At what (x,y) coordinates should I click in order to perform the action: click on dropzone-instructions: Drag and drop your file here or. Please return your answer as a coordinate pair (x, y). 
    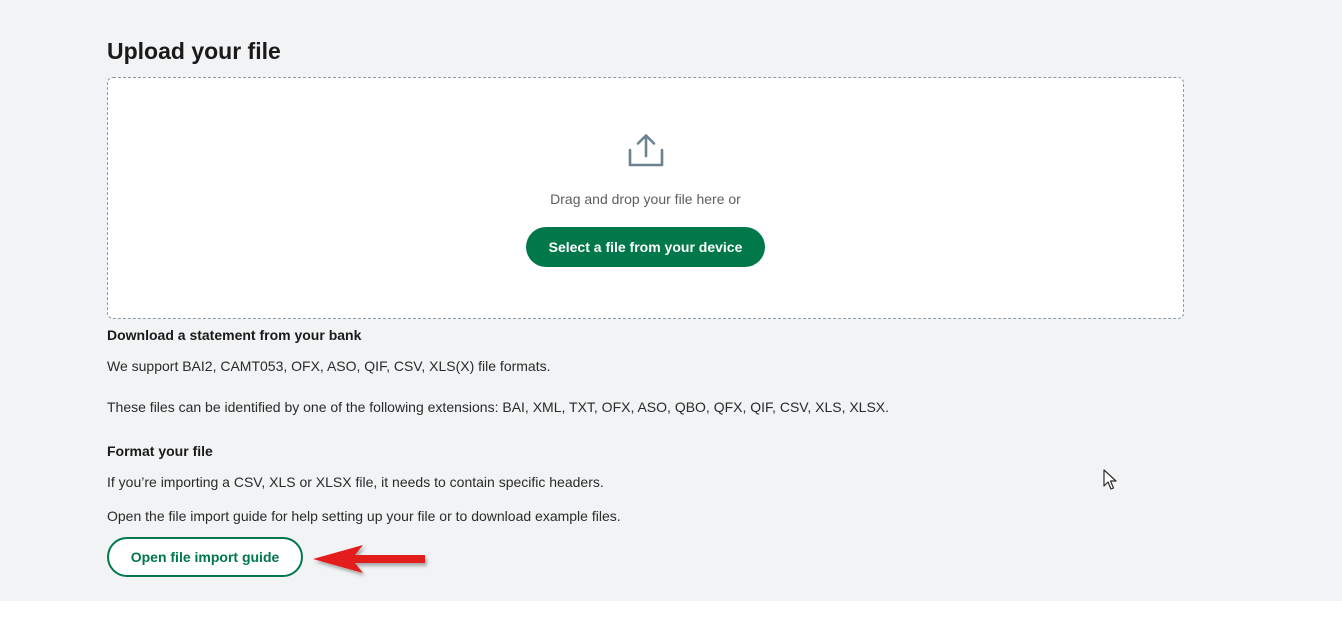
    Looking at the image, I should click on (645, 199).